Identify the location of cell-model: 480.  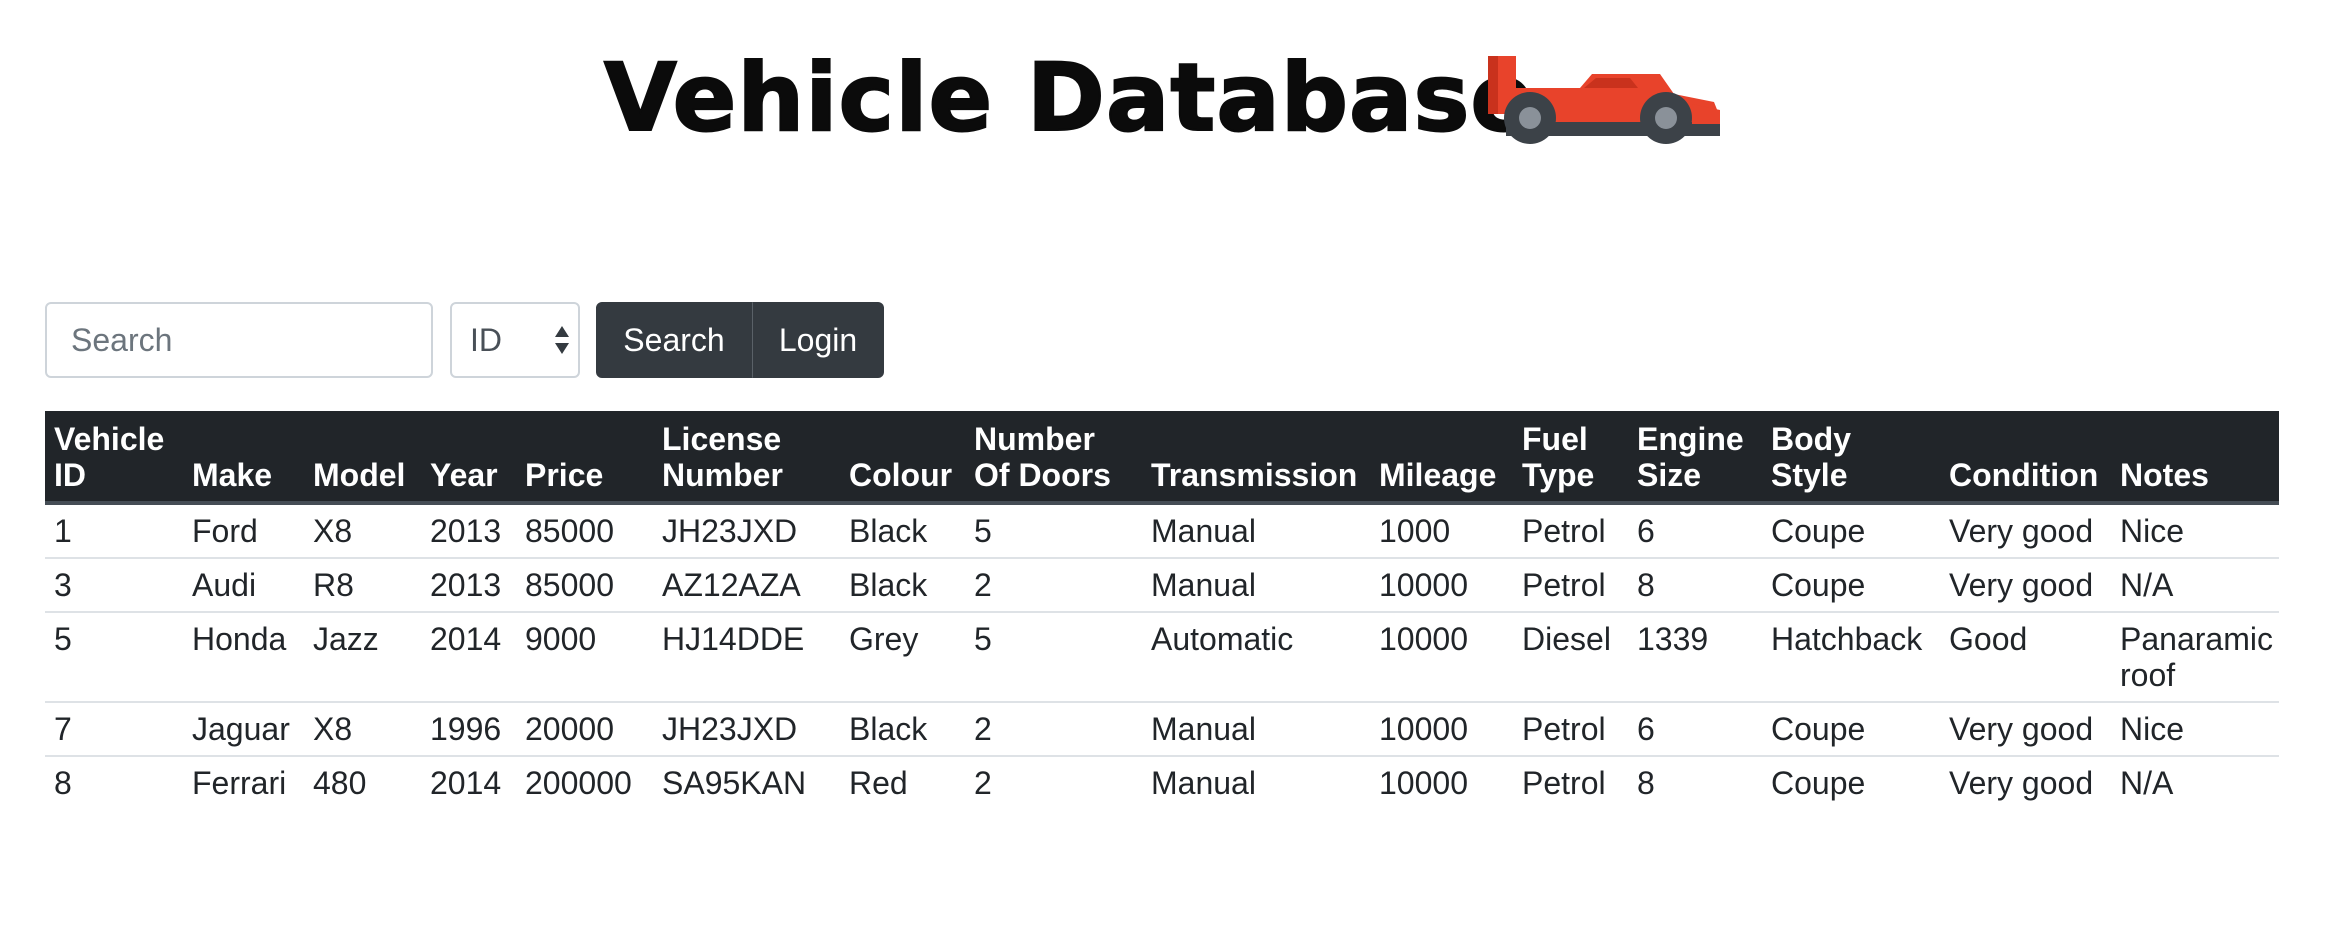
(340, 783).